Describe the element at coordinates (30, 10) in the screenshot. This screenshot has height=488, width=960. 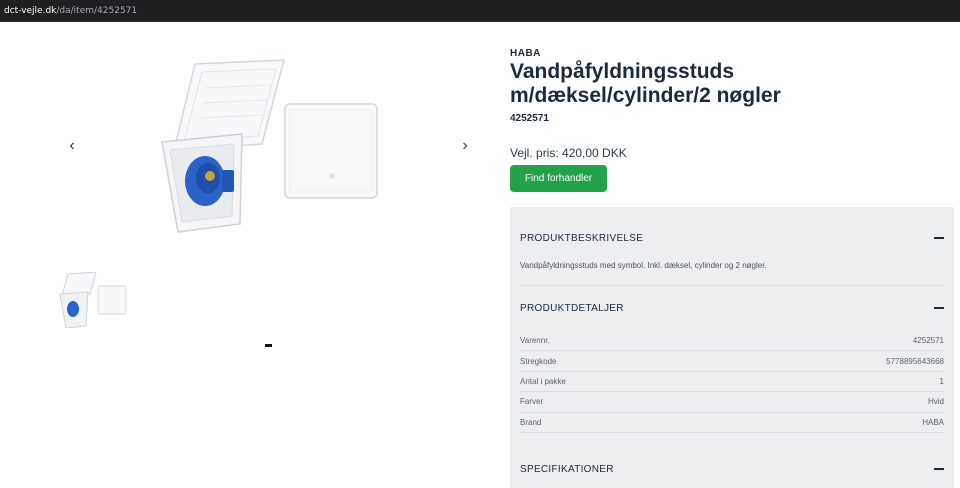
I see `url-host: dct-vejle.dk` at that location.